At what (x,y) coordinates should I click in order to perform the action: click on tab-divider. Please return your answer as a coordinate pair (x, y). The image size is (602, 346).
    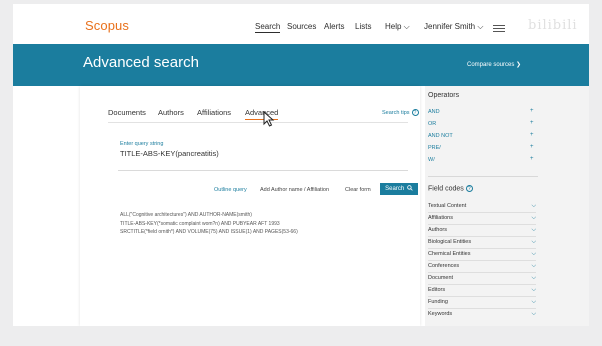
    Looking at the image, I should click on (258, 122).